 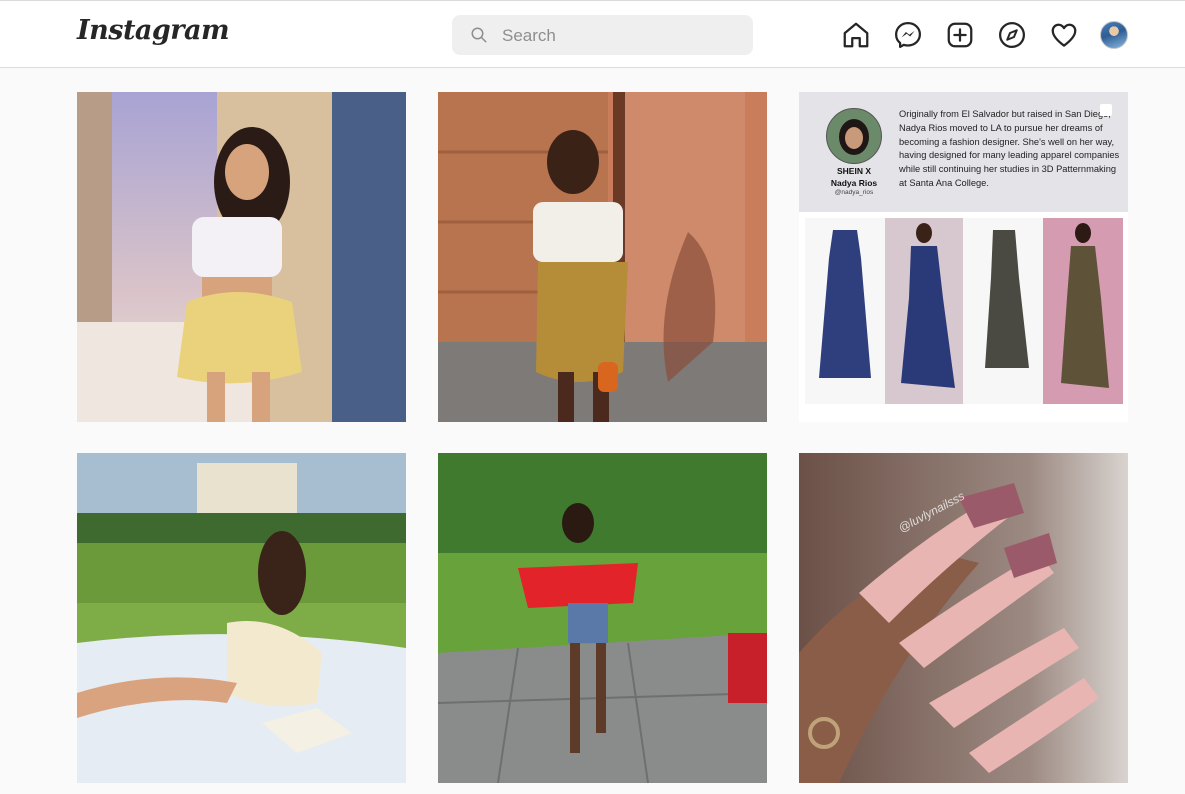 What do you see at coordinates (960, 35) in the screenshot?
I see `new-post-icon` at bounding box center [960, 35].